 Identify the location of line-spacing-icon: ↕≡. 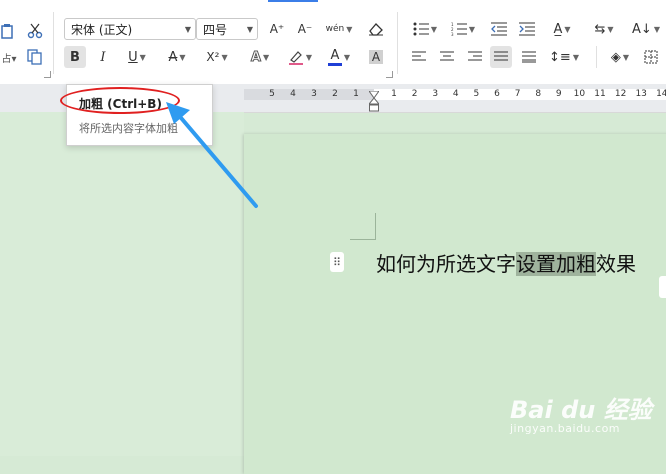
(560, 57).